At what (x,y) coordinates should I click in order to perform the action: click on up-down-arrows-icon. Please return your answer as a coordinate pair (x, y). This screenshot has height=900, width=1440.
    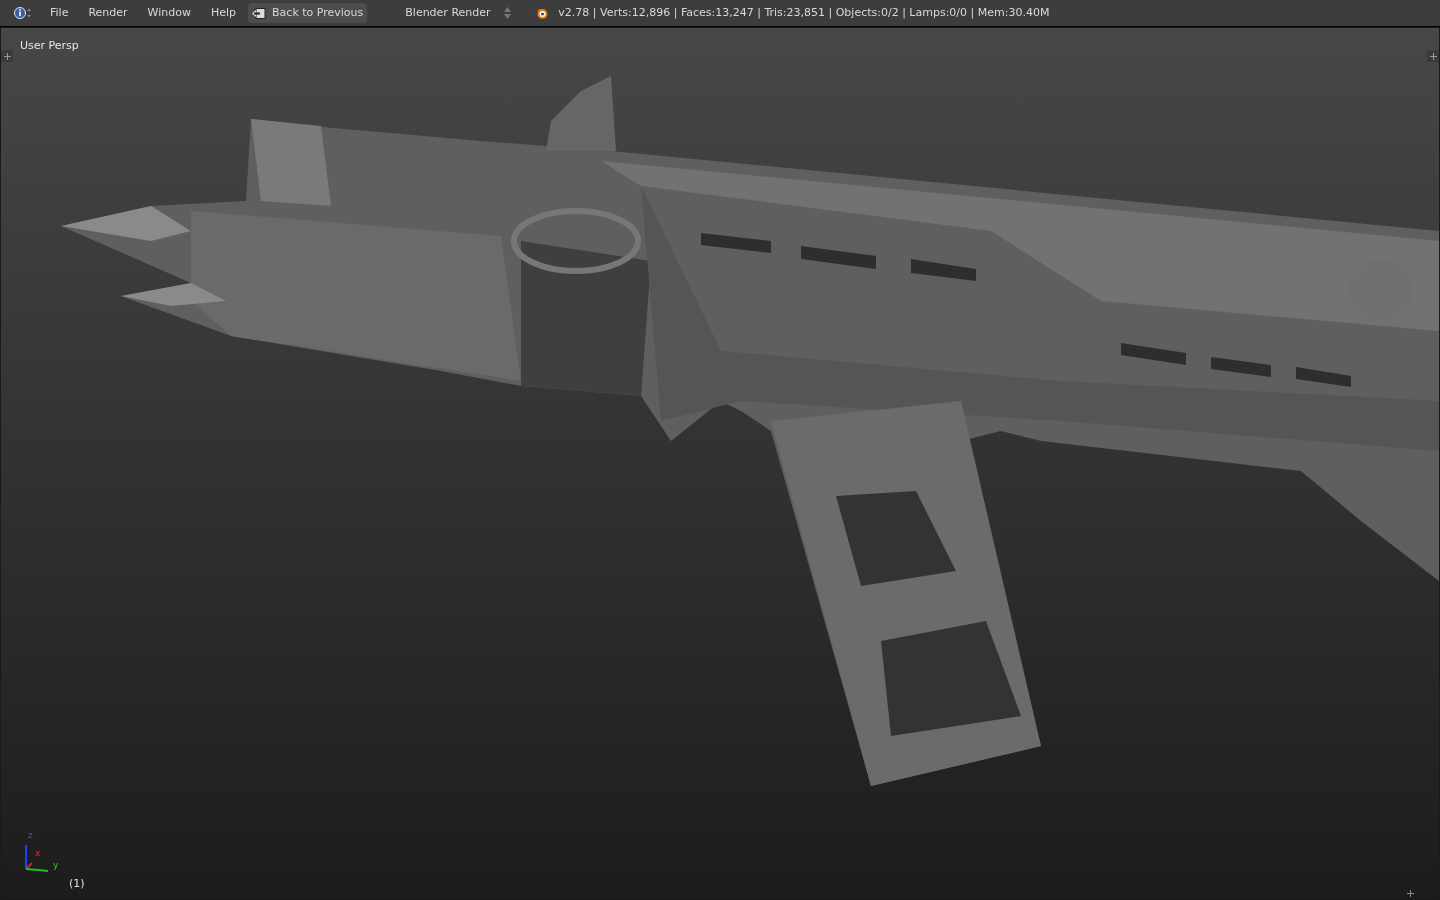
    Looking at the image, I should click on (508, 13).